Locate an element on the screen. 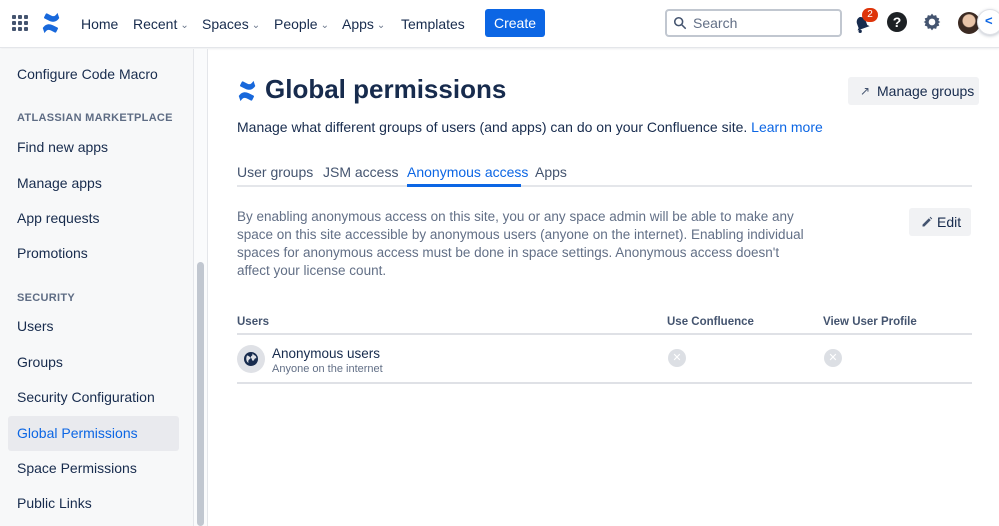 The width and height of the screenshot is (999, 526). edit-button: Edit is located at coordinates (940, 222).